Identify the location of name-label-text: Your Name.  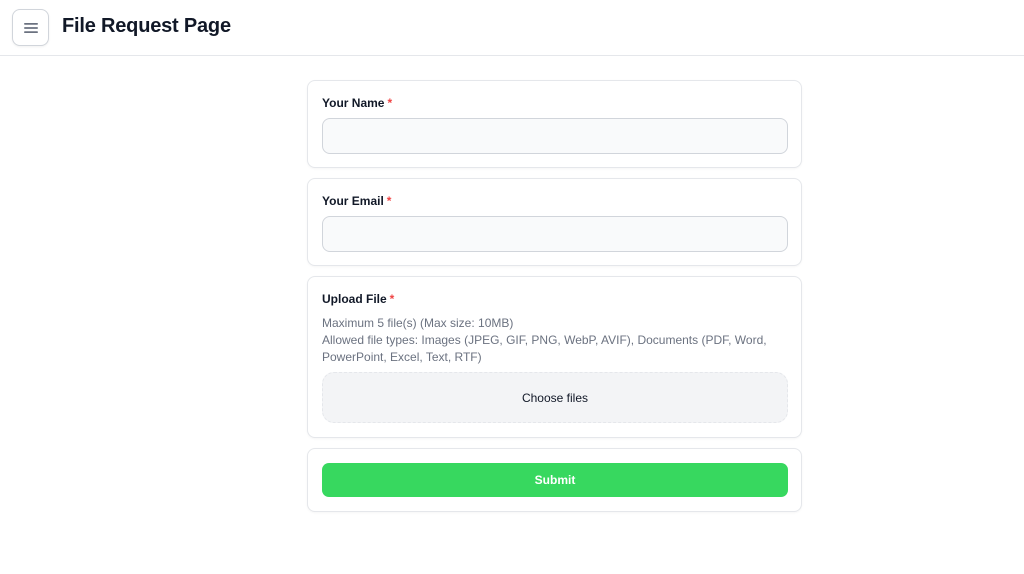
(353, 103).